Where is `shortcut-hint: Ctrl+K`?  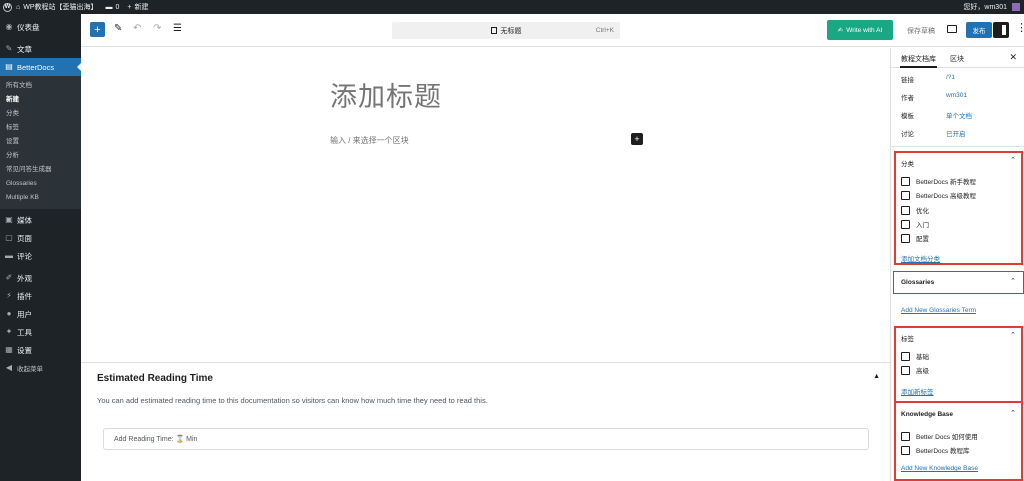 shortcut-hint: Ctrl+K is located at coordinates (604, 30).